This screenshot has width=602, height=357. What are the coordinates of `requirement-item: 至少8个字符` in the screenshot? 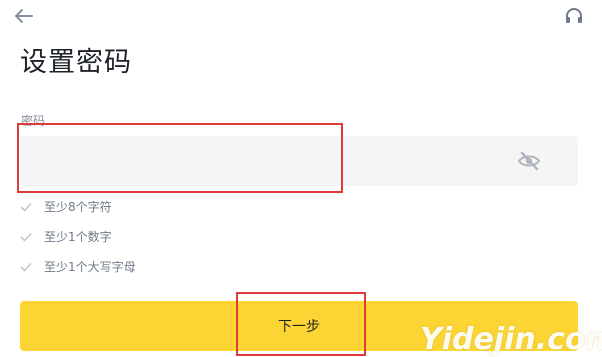 It's located at (66, 206).